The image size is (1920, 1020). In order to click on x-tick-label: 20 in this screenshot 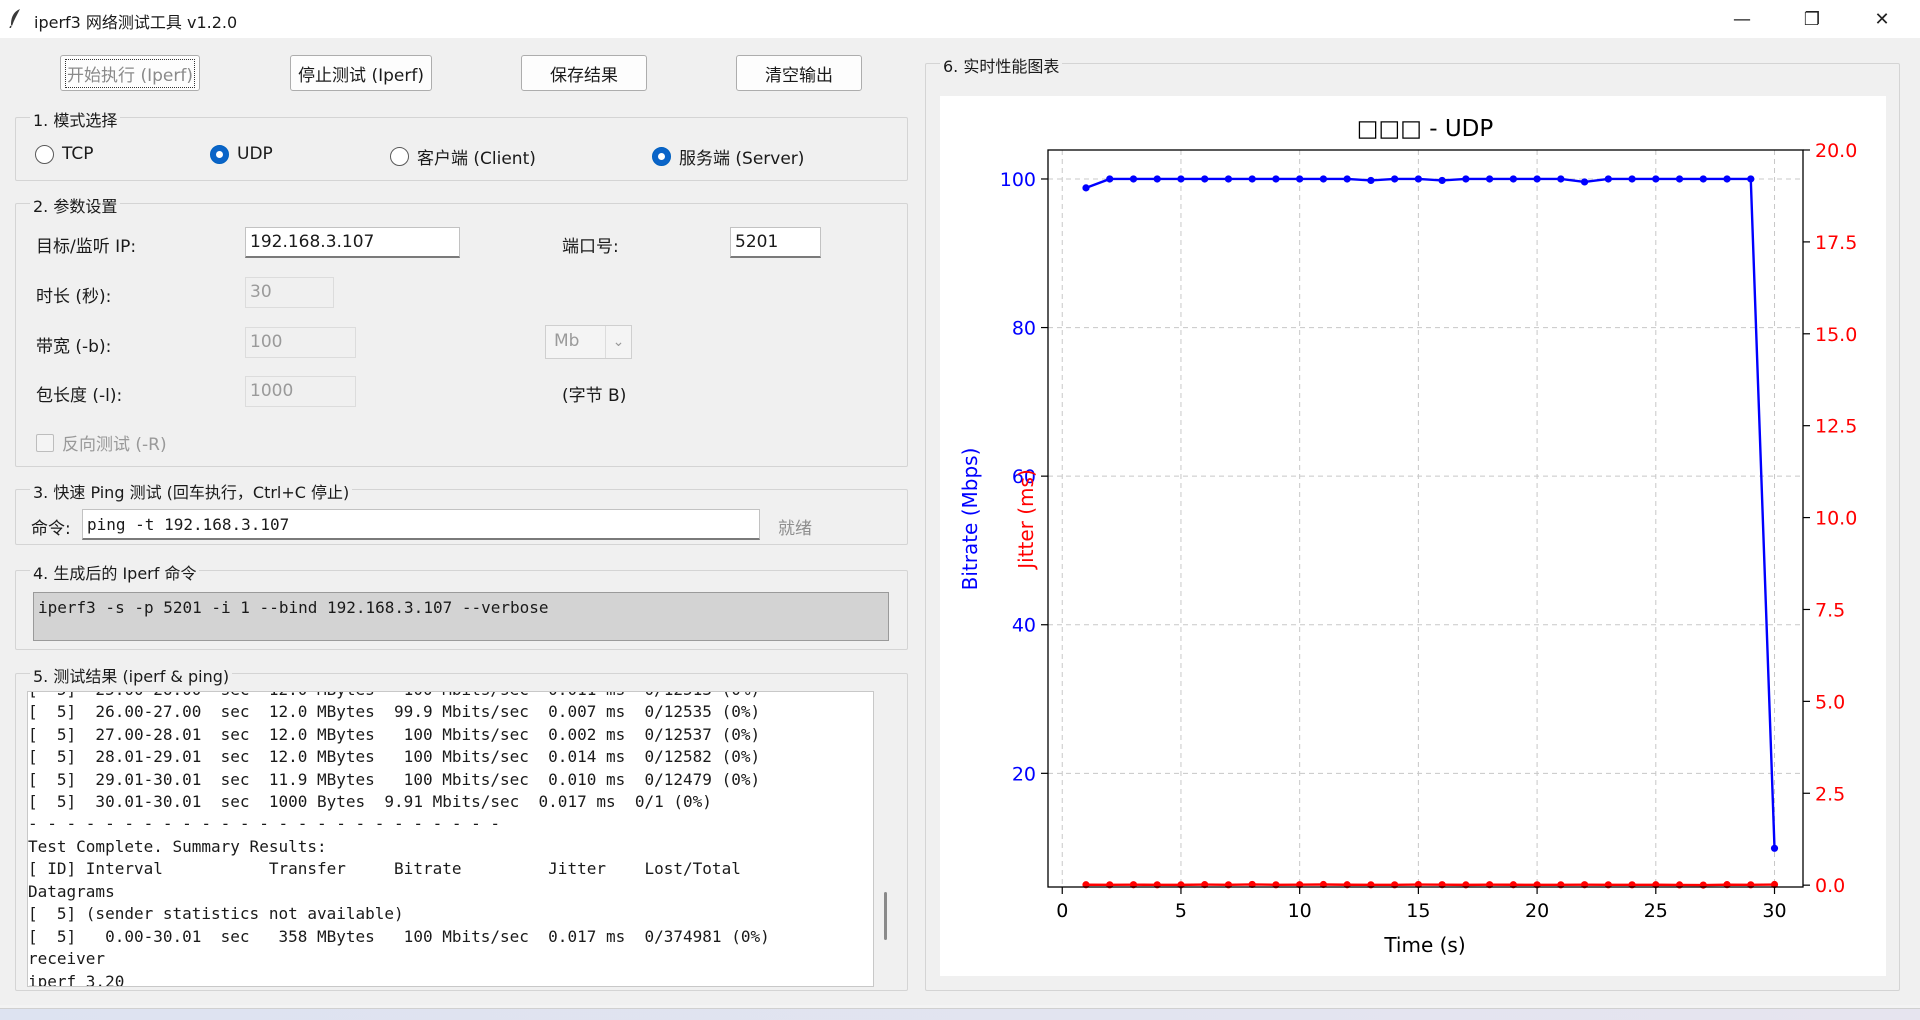, I will do `click(1537, 911)`.